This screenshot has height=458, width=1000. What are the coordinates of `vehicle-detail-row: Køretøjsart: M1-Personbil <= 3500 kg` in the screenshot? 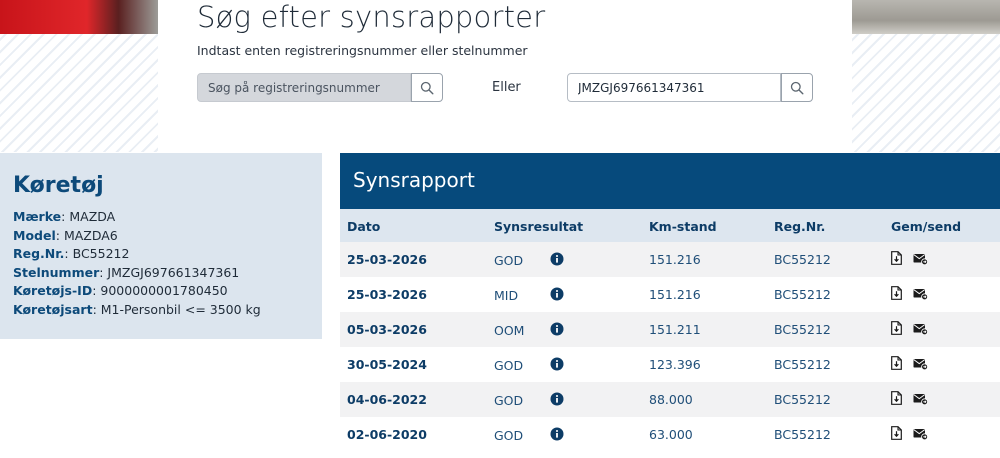 It's located at (137, 311).